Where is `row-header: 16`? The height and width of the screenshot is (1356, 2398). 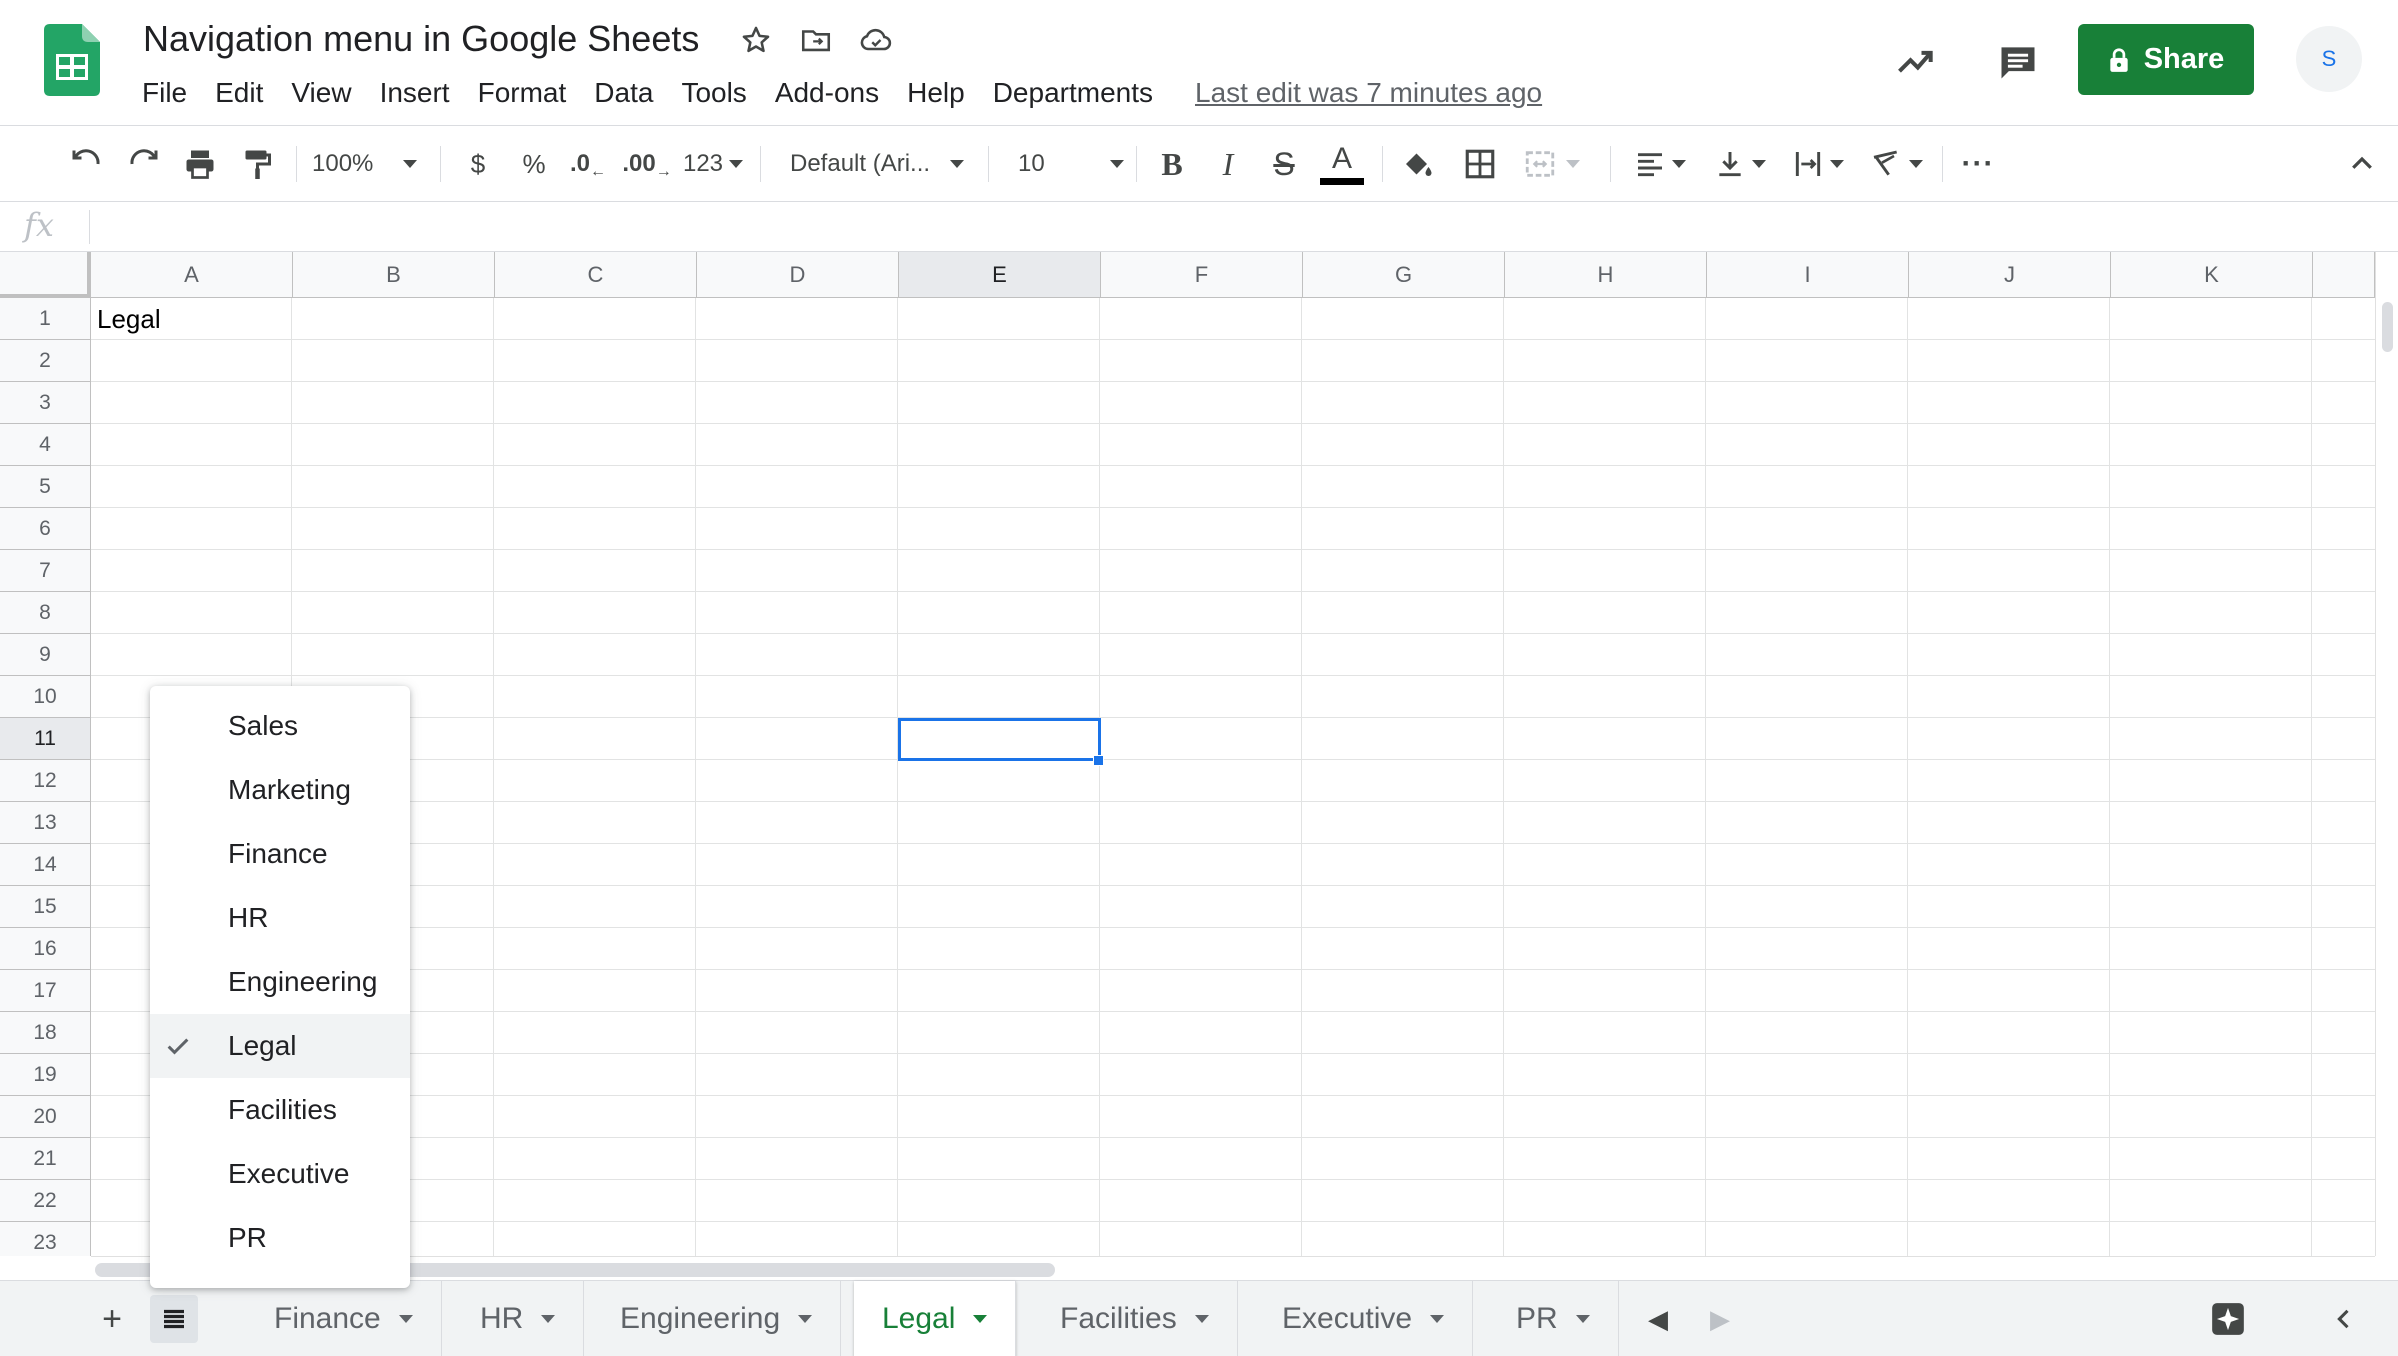
row-header: 16 is located at coordinates (45, 949).